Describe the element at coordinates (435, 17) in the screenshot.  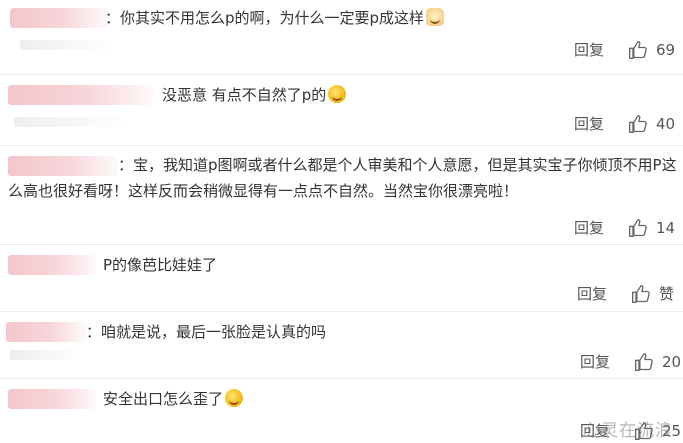
I see `cat-emoji-icon` at that location.